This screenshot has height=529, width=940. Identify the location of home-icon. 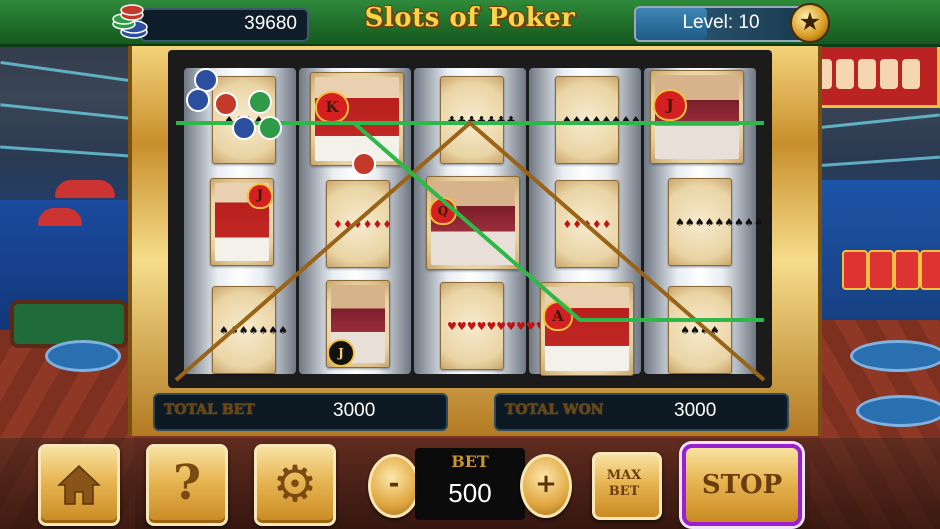
(79, 484).